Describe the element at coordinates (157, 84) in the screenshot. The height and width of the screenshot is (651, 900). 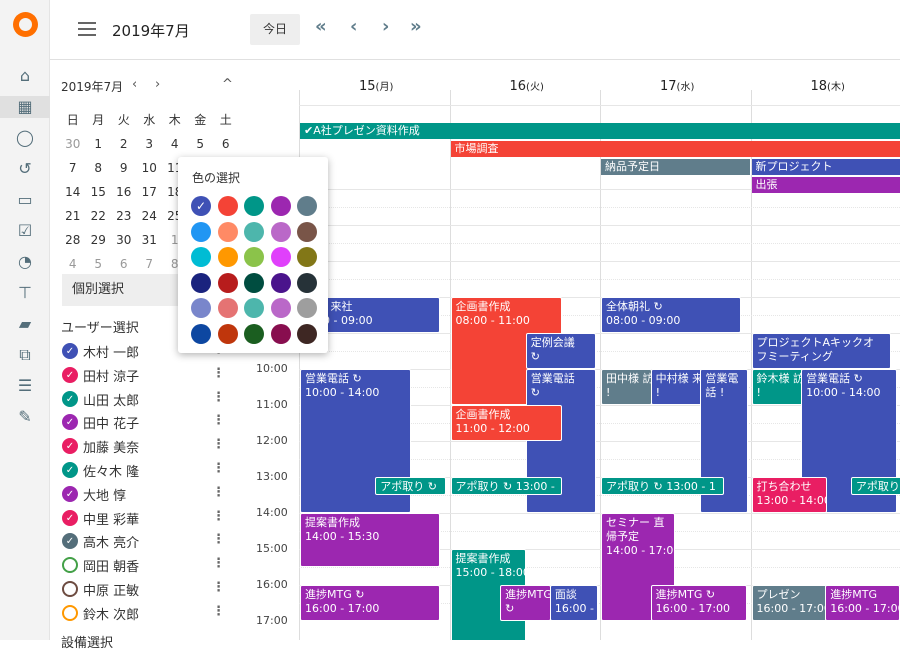
I see `mini-next-button: ›` at that location.